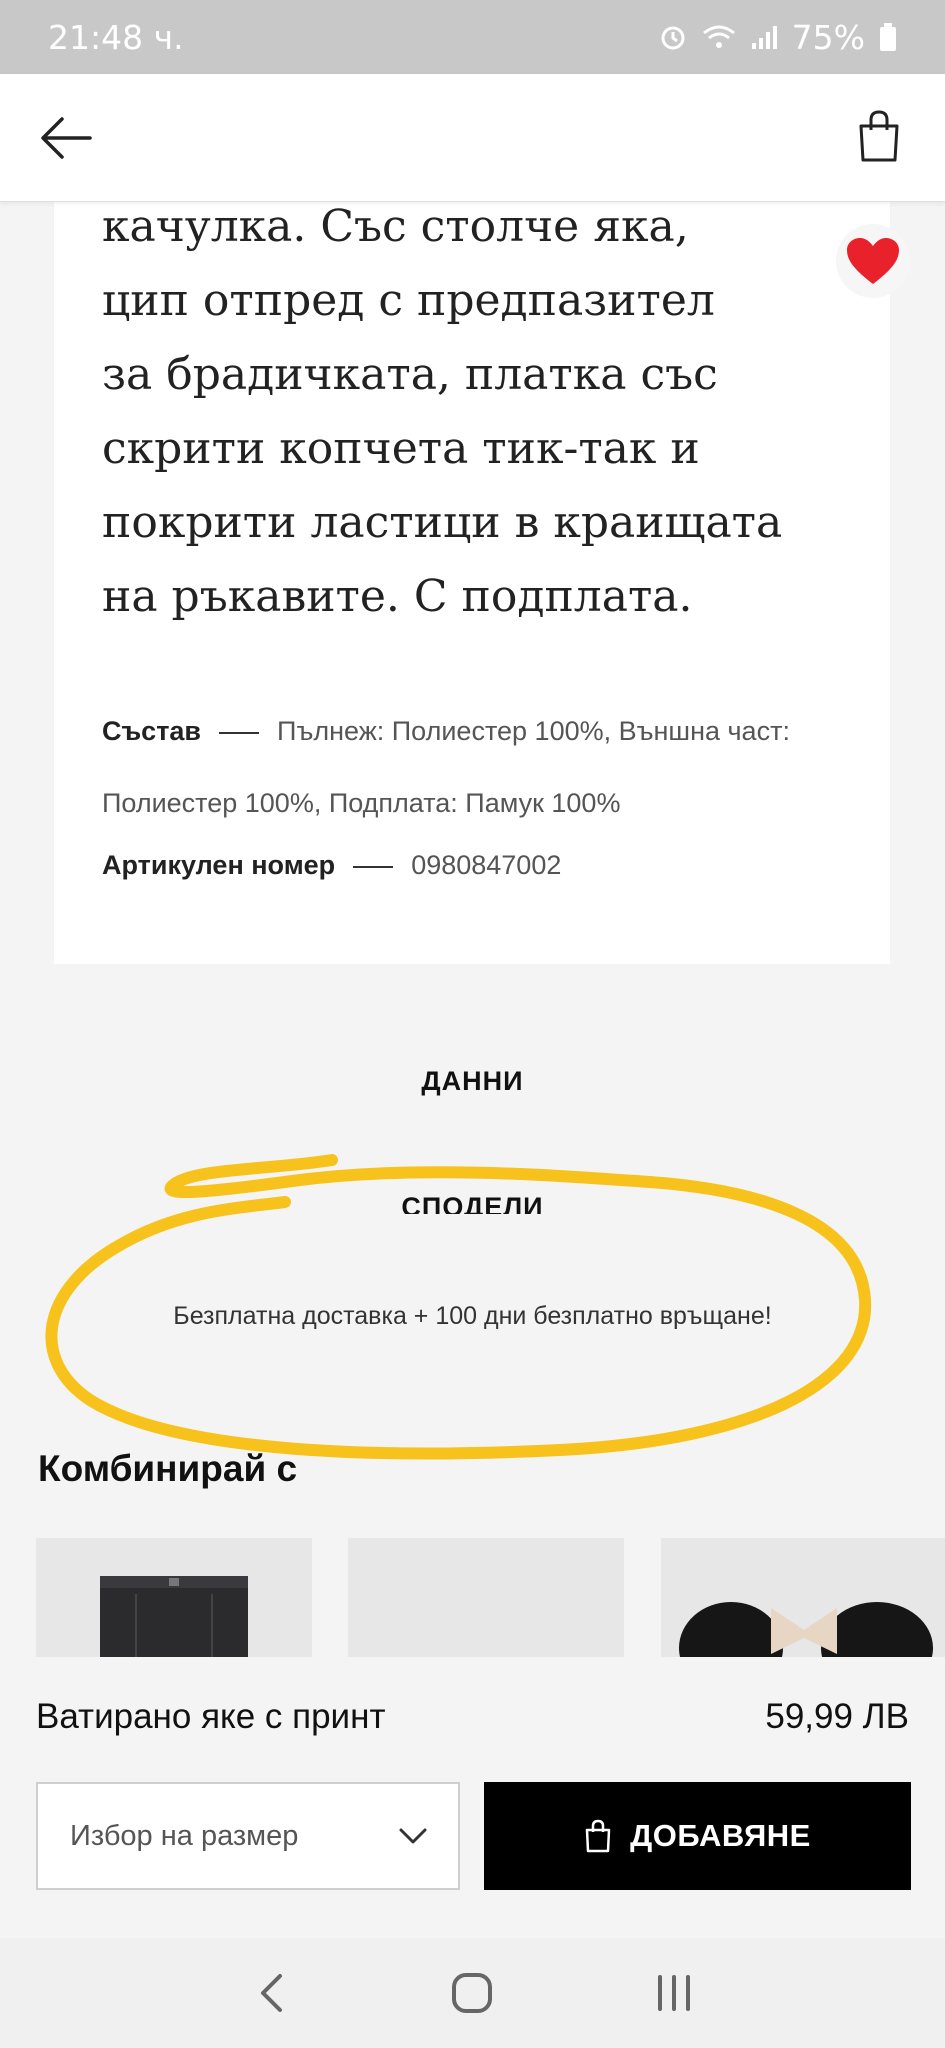 This screenshot has height=2048, width=945. Describe the element at coordinates (803, 1598) in the screenshot. I see `product-card-headband` at that location.